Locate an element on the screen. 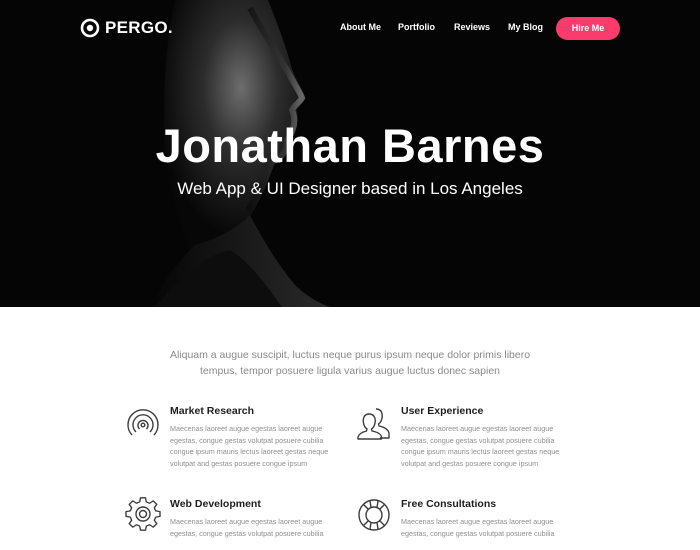 This screenshot has width=700, height=550. feature-title: Free Consultations is located at coordinates (449, 504).